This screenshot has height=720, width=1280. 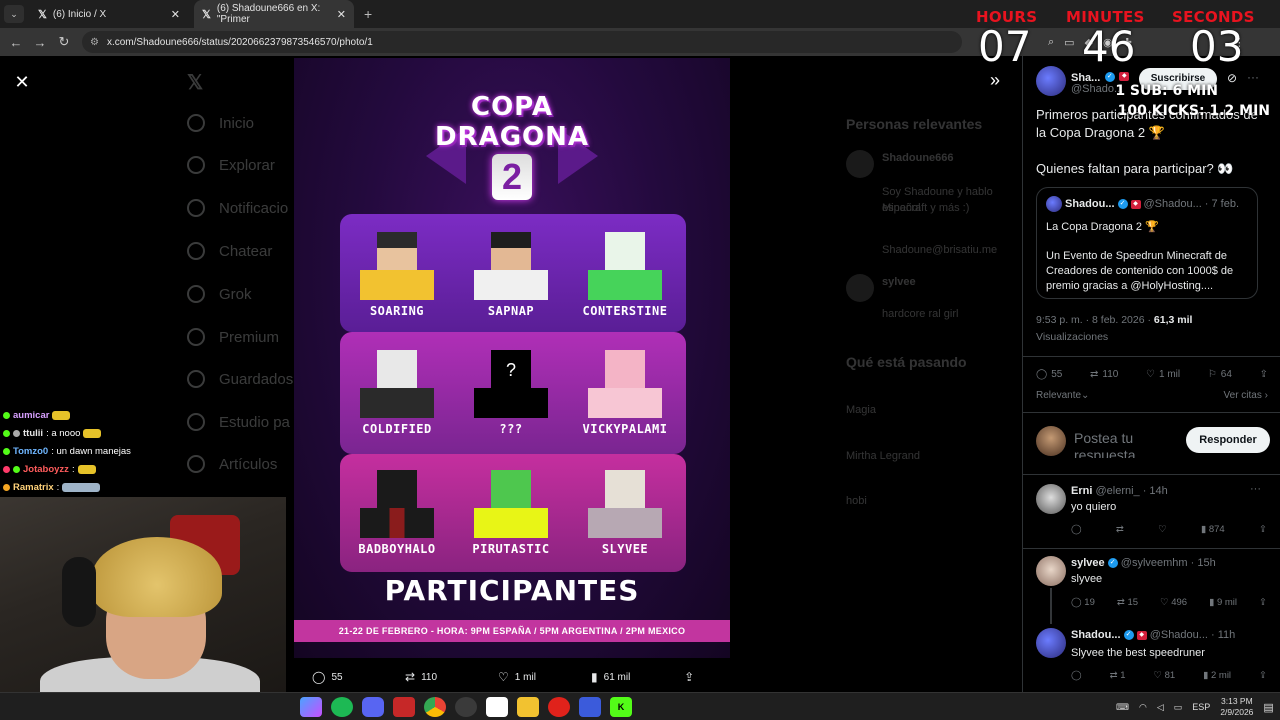 I want to click on kick-icon: K, so click(x=621, y=707).